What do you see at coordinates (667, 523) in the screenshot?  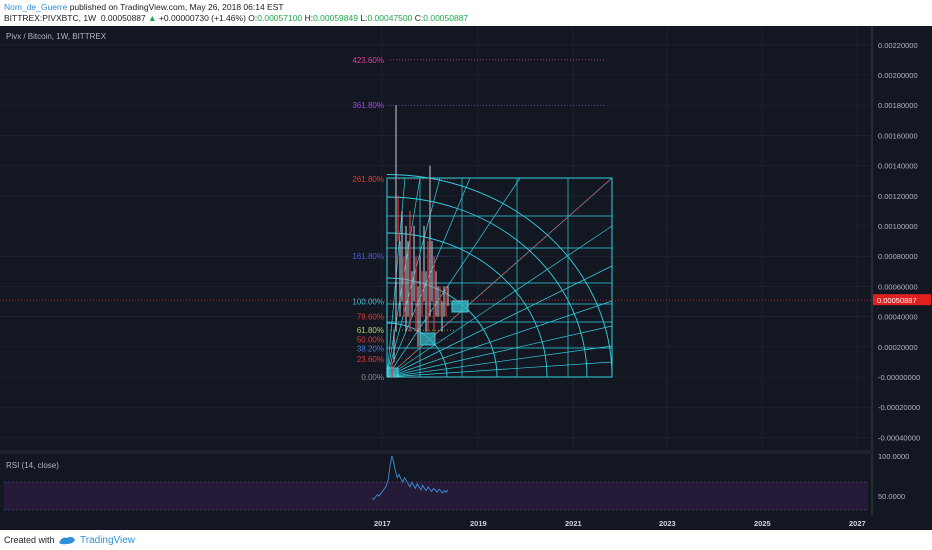 I see `time-tick-label: 2023` at bounding box center [667, 523].